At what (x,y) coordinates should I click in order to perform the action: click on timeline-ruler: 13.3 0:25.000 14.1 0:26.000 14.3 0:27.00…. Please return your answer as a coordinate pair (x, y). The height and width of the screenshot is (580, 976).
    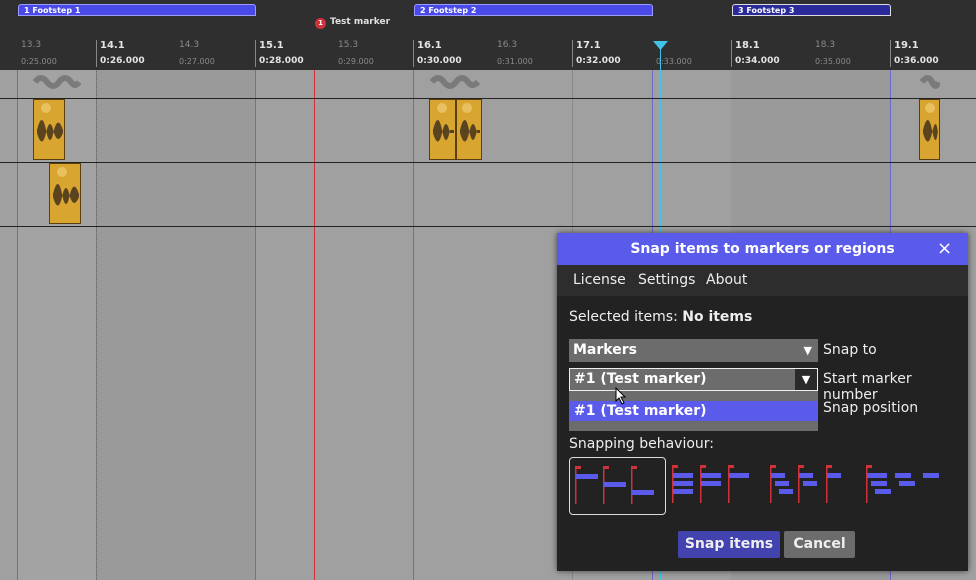
    Looking at the image, I should click on (488, 50).